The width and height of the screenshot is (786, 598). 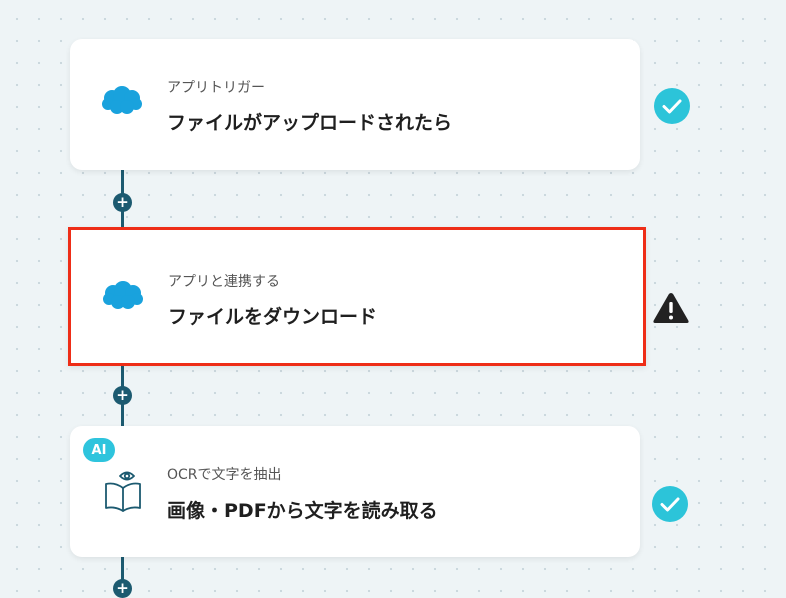 I want to click on step-title: ファイルをダウンロード, so click(x=273, y=317).